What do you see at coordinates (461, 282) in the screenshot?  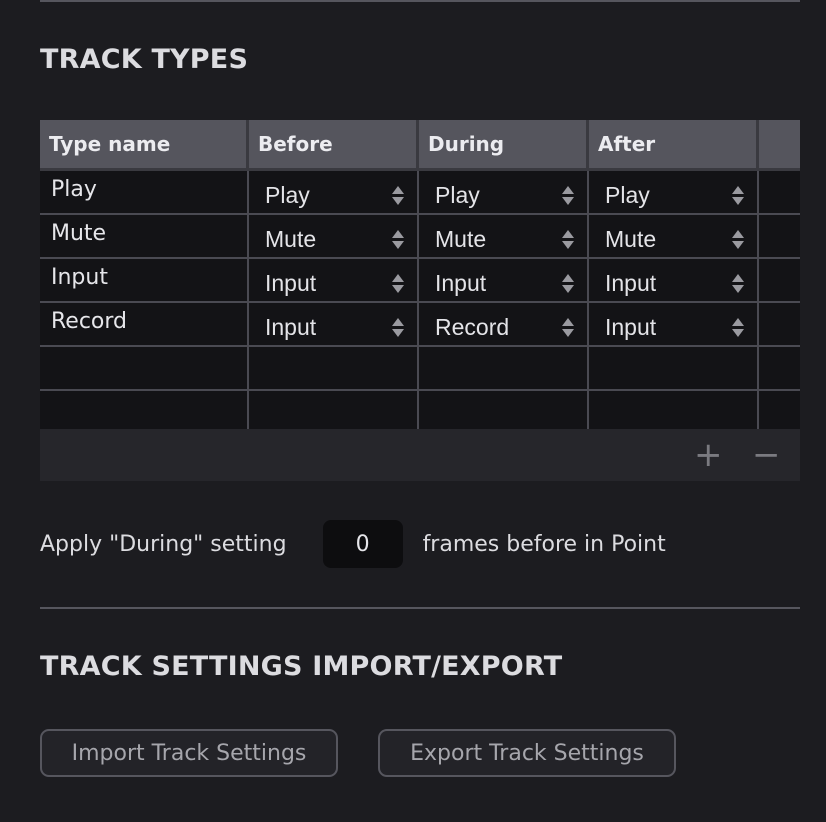 I see `during-value: Input` at bounding box center [461, 282].